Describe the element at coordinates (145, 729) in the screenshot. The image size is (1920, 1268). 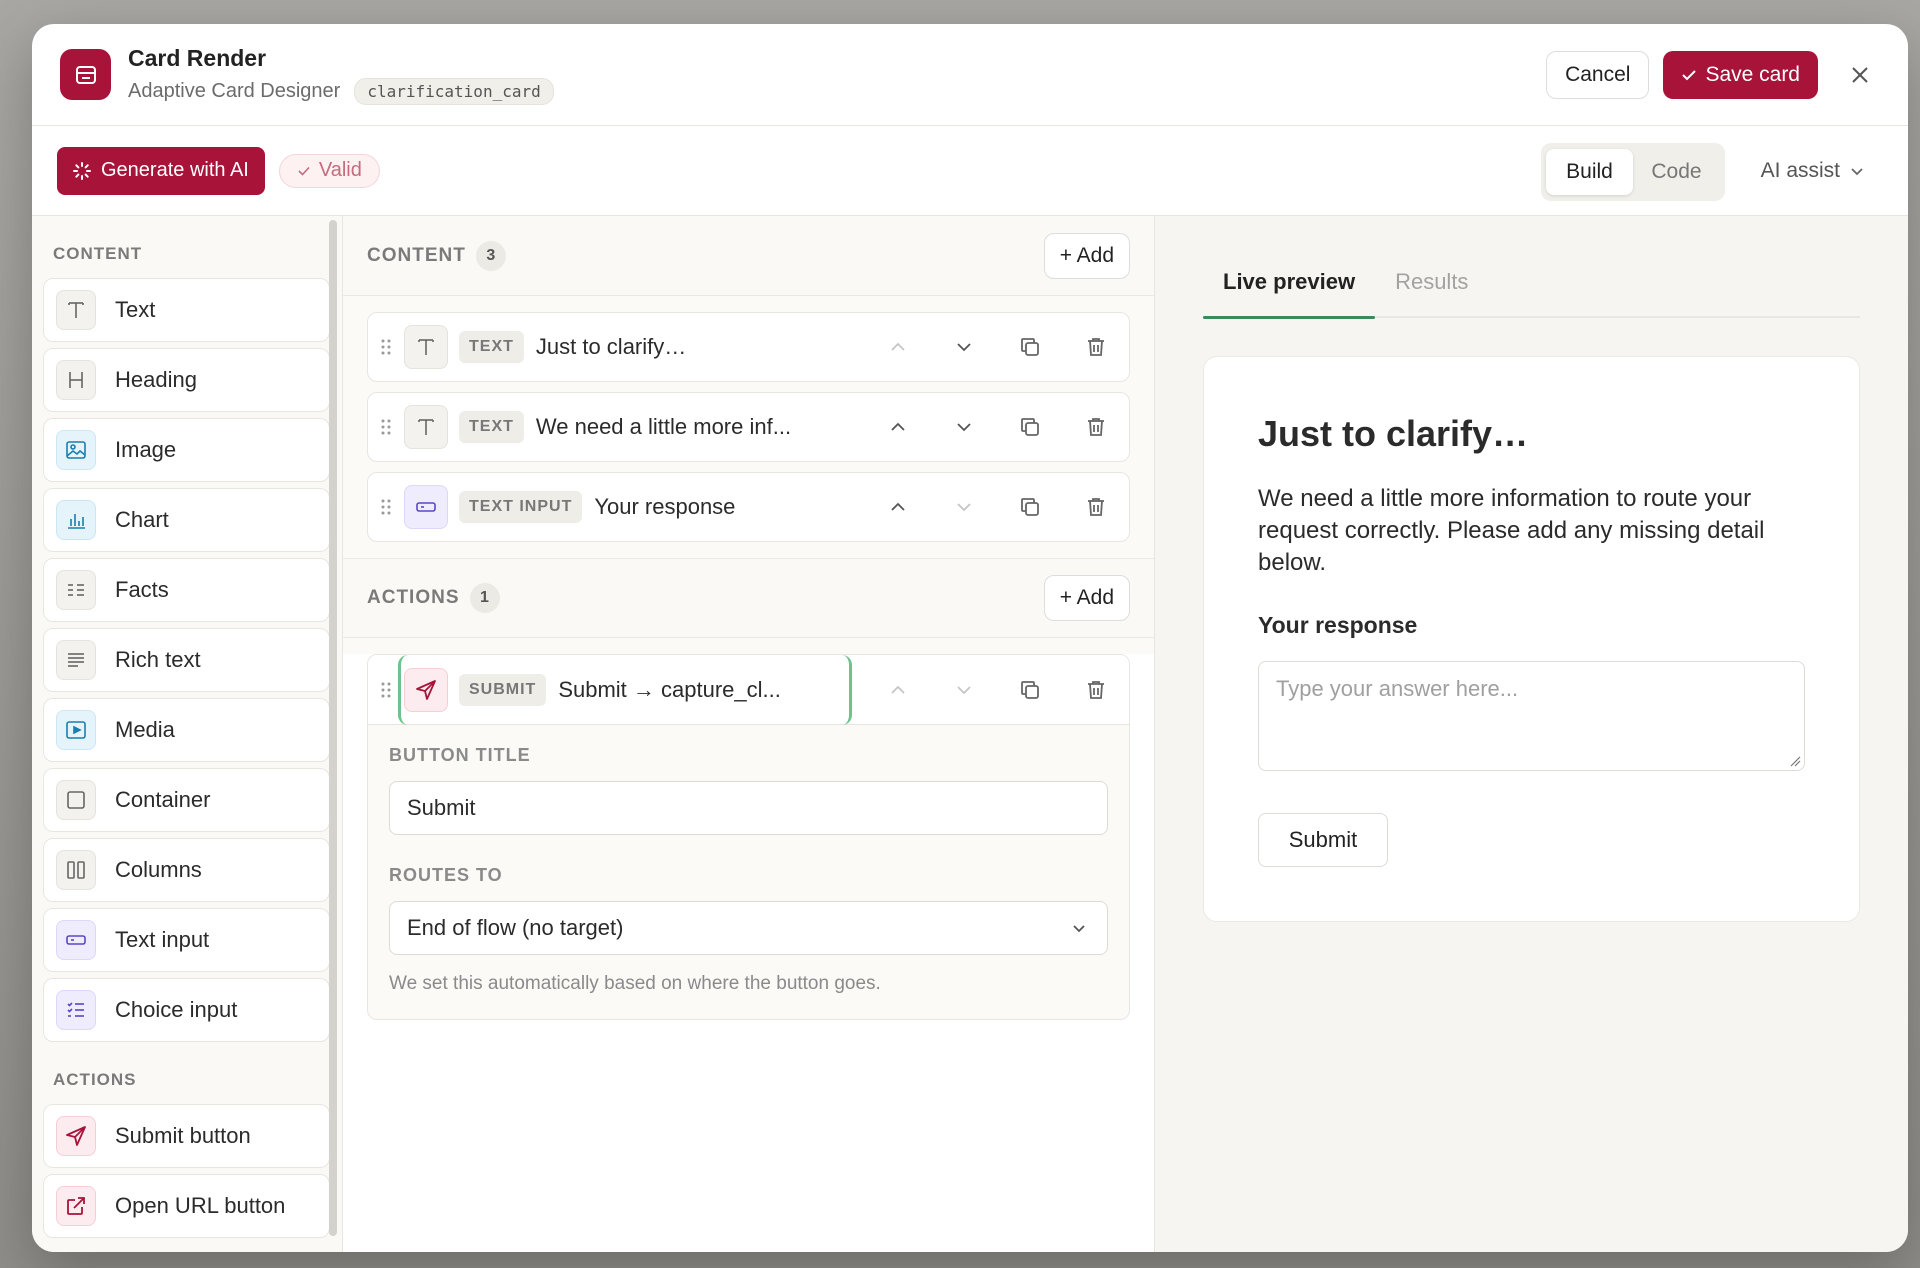
I see `palette-item-label: Media` at that location.